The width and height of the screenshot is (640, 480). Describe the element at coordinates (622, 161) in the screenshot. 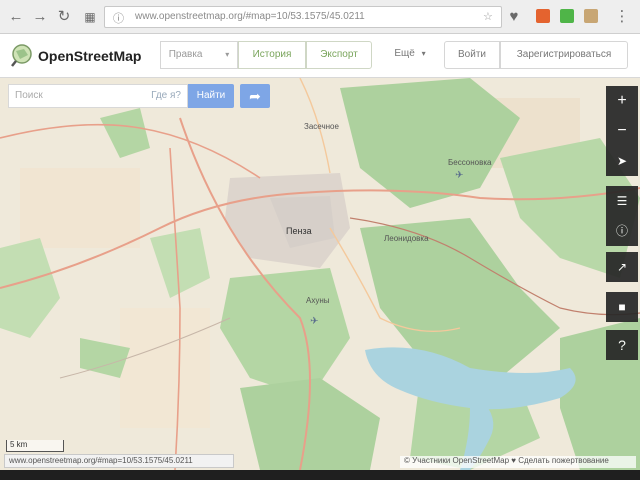

I see `locate-icon: ➤` at that location.